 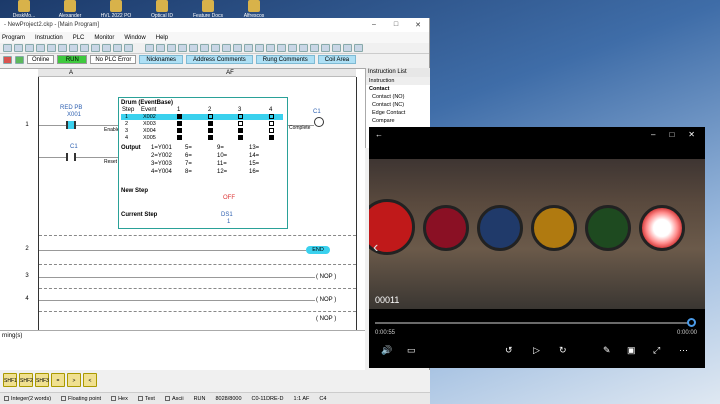 I want to click on shortcut-button: =, so click(x=58, y=380).